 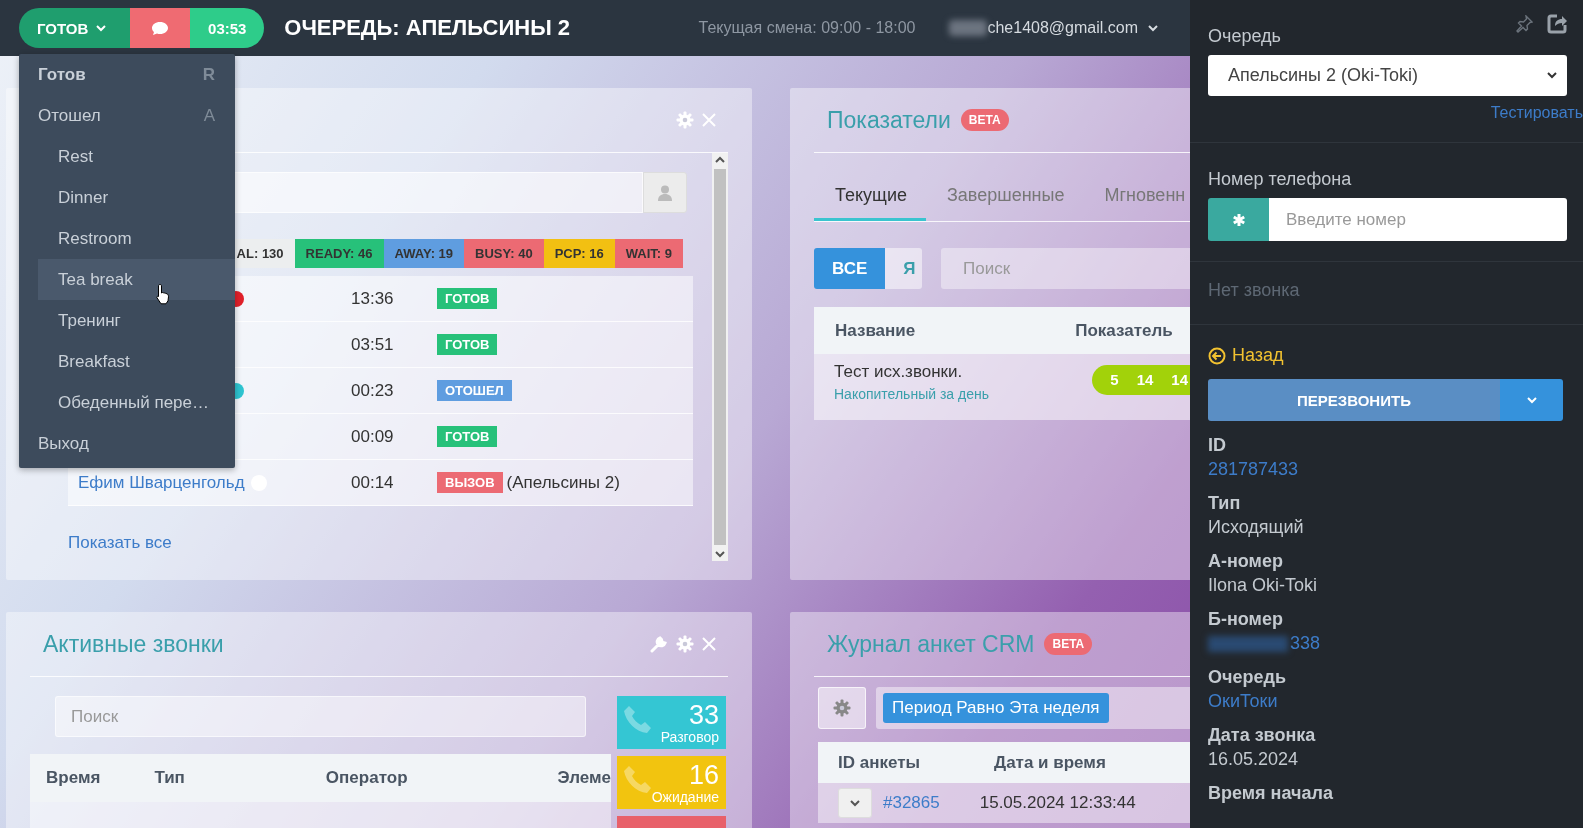 I want to click on asterisk-icon, so click(x=1238, y=219).